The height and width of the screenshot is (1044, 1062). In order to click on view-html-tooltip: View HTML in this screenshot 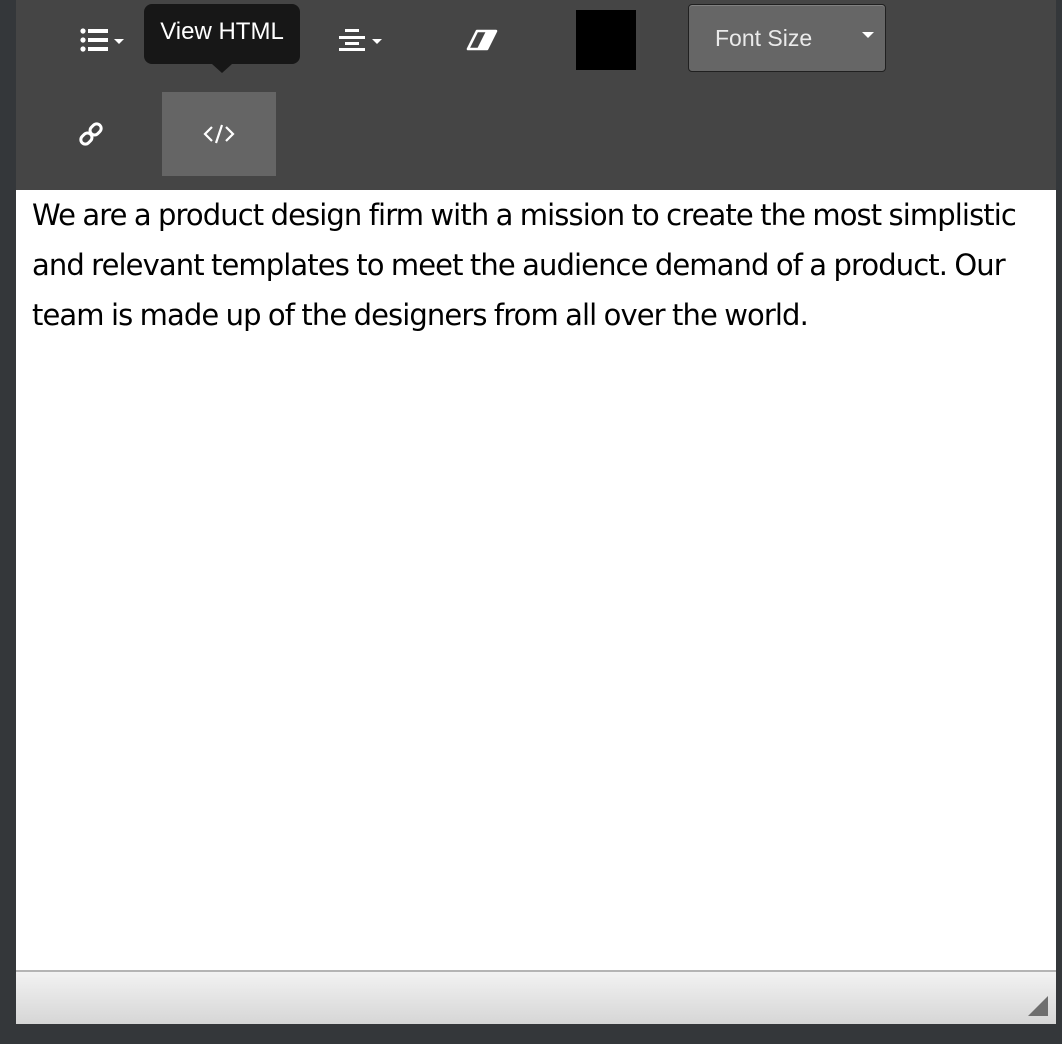, I will do `click(222, 34)`.